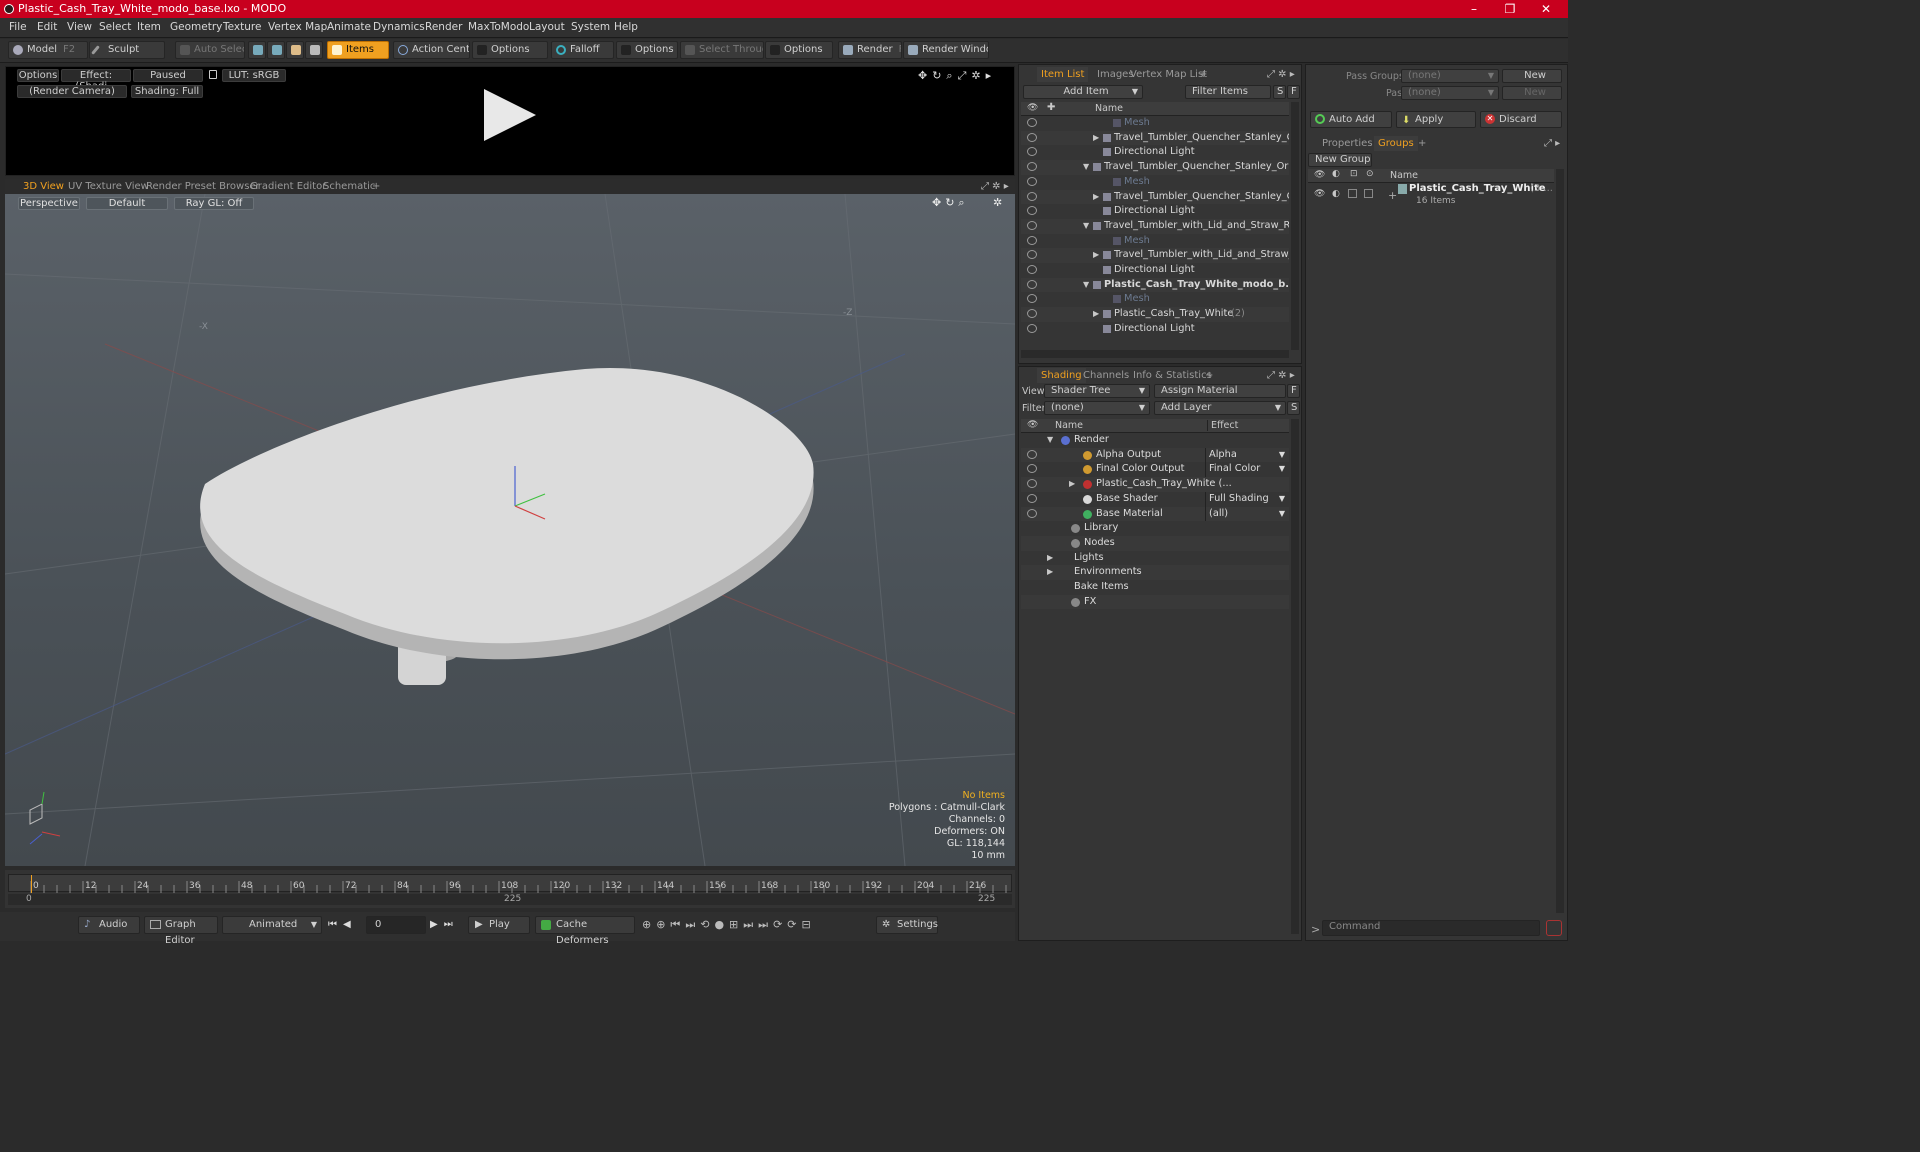  Describe the element at coordinates (1246, 514) in the screenshot. I see `effect-dropdown: (all) ▼` at that location.